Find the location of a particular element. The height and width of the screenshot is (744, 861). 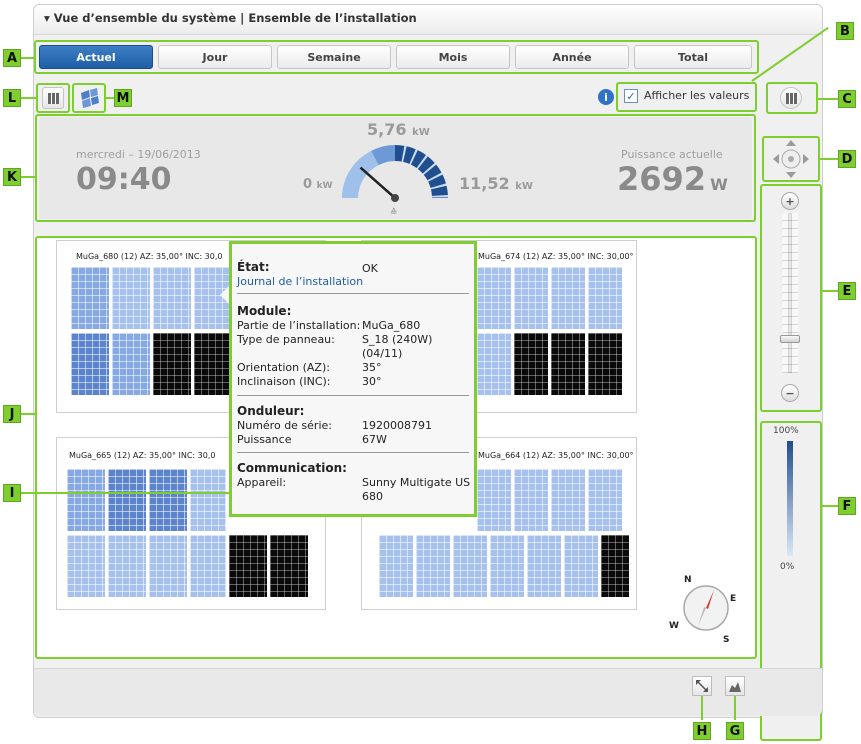

tab-mois: Mois is located at coordinates (453, 57).